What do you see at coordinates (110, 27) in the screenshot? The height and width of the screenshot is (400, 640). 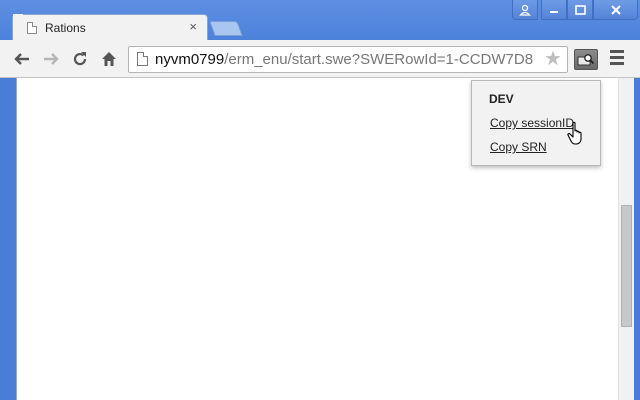 I see `tab-rations: Rations ×` at bounding box center [110, 27].